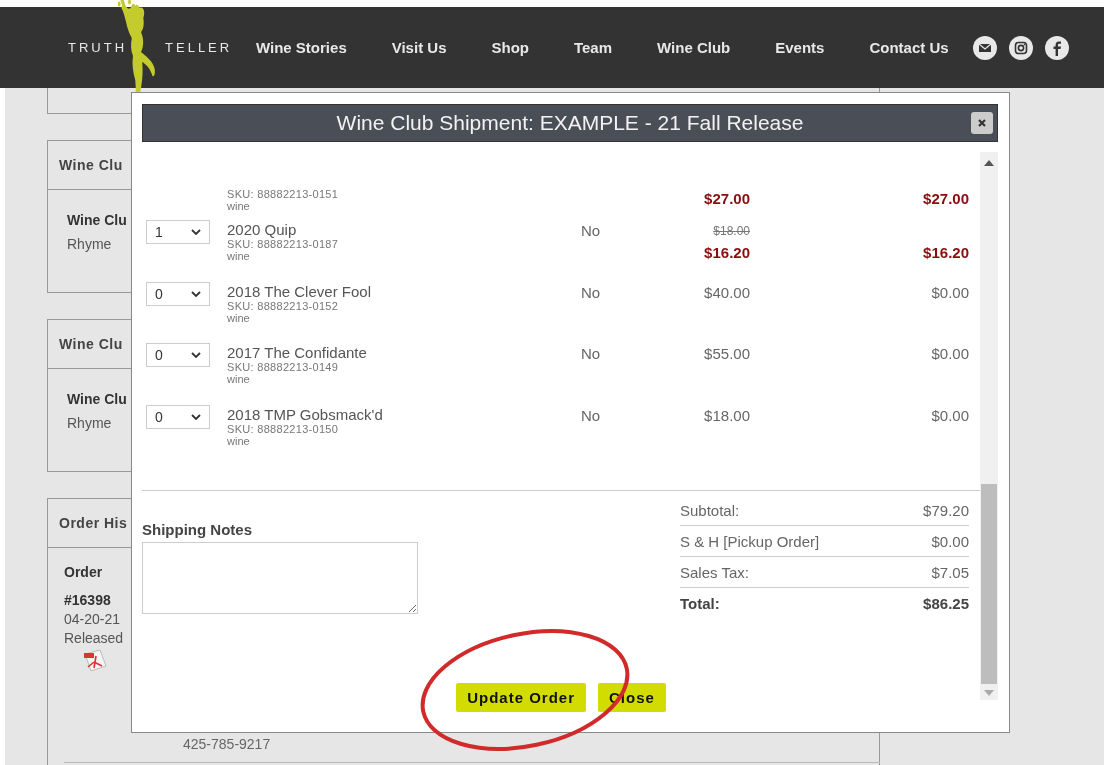 The height and width of the screenshot is (765, 1104). I want to click on line-total: $16.20, so click(946, 252).